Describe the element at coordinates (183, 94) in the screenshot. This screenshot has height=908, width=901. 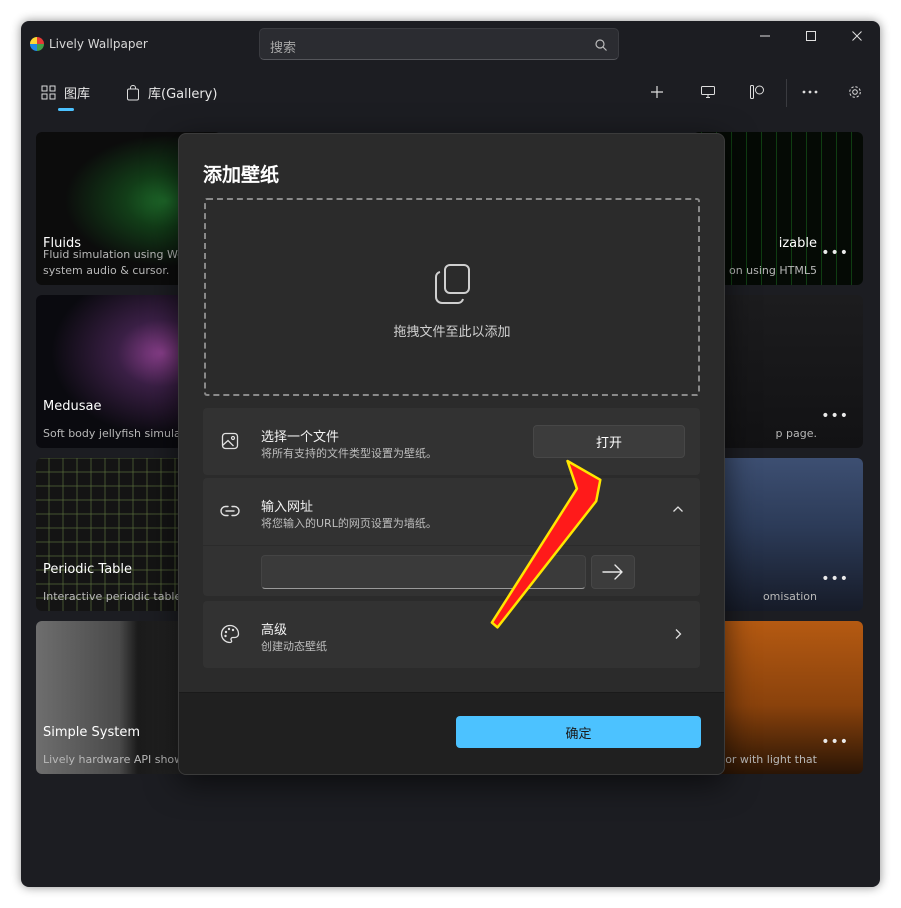
I see `tab-gallery-label: 库(Gallery)` at that location.